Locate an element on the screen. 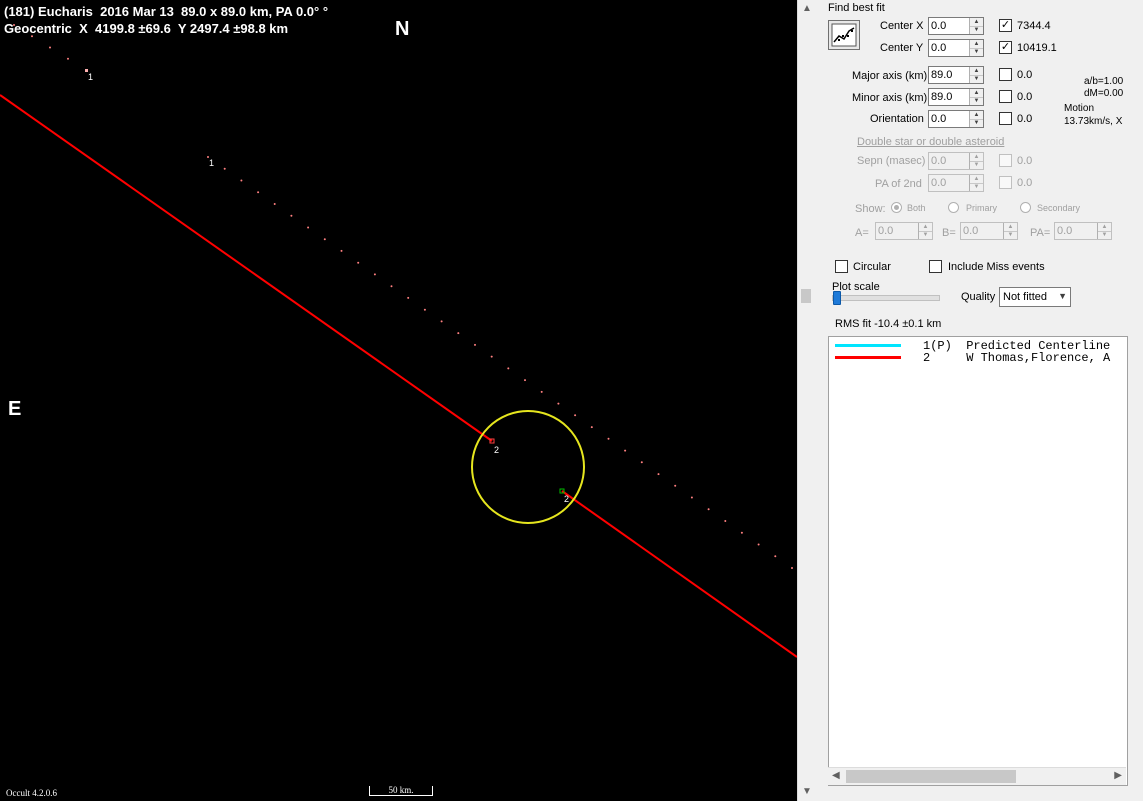 This screenshot has height=801, width=1143. major-axis-value: 89.0 is located at coordinates (942, 75).